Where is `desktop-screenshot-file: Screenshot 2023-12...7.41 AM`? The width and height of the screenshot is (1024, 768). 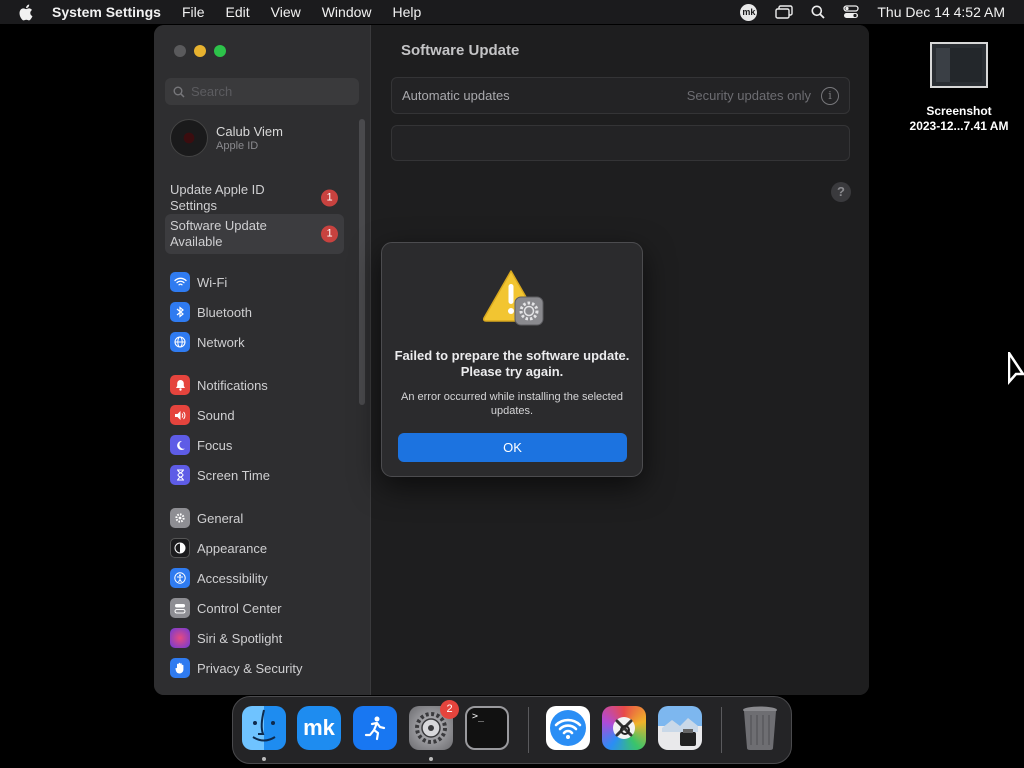
desktop-screenshot-file: Screenshot 2023-12...7.41 AM is located at coordinates (959, 88).